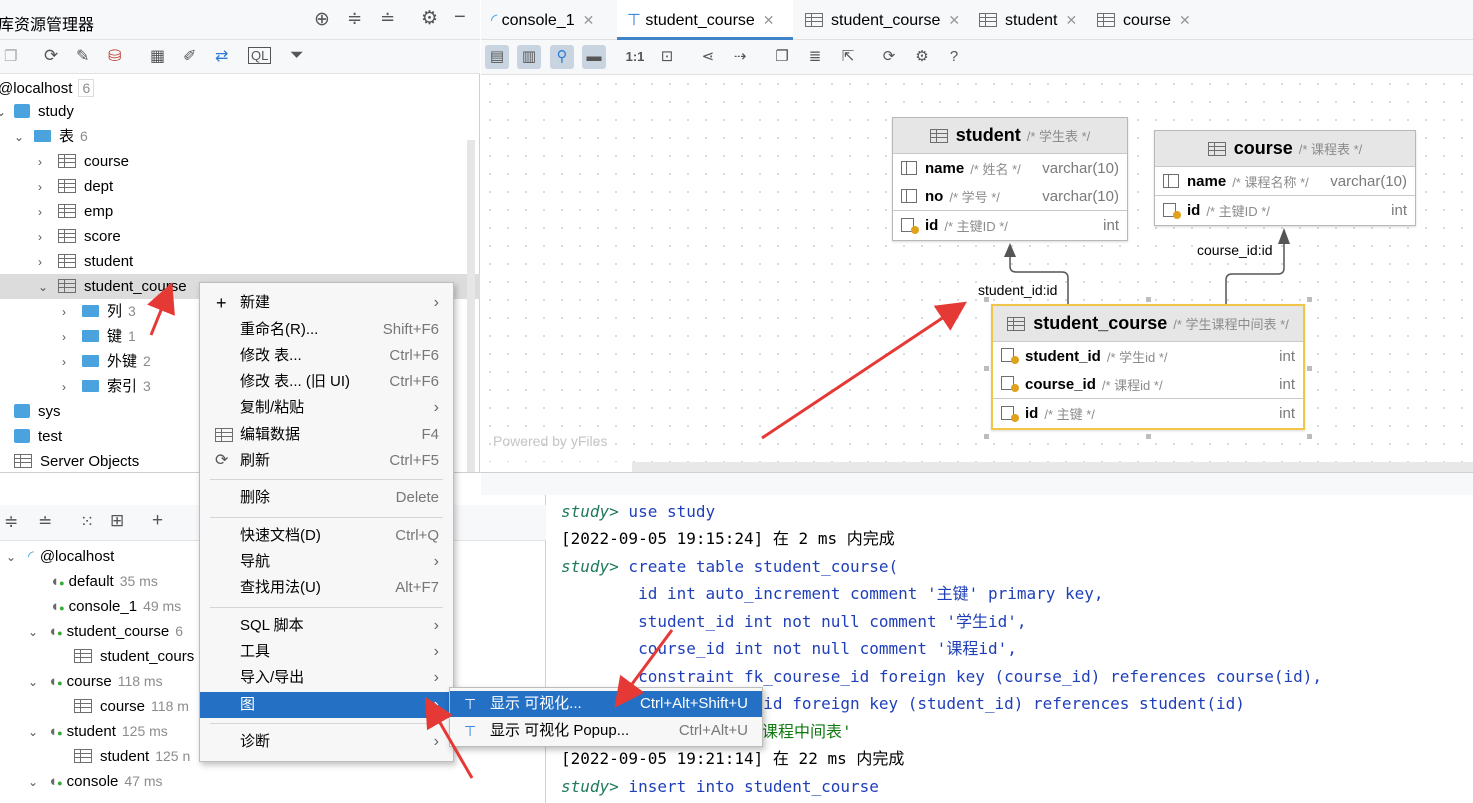  I want to click on menu-label: 查找用法(U), so click(280, 587).